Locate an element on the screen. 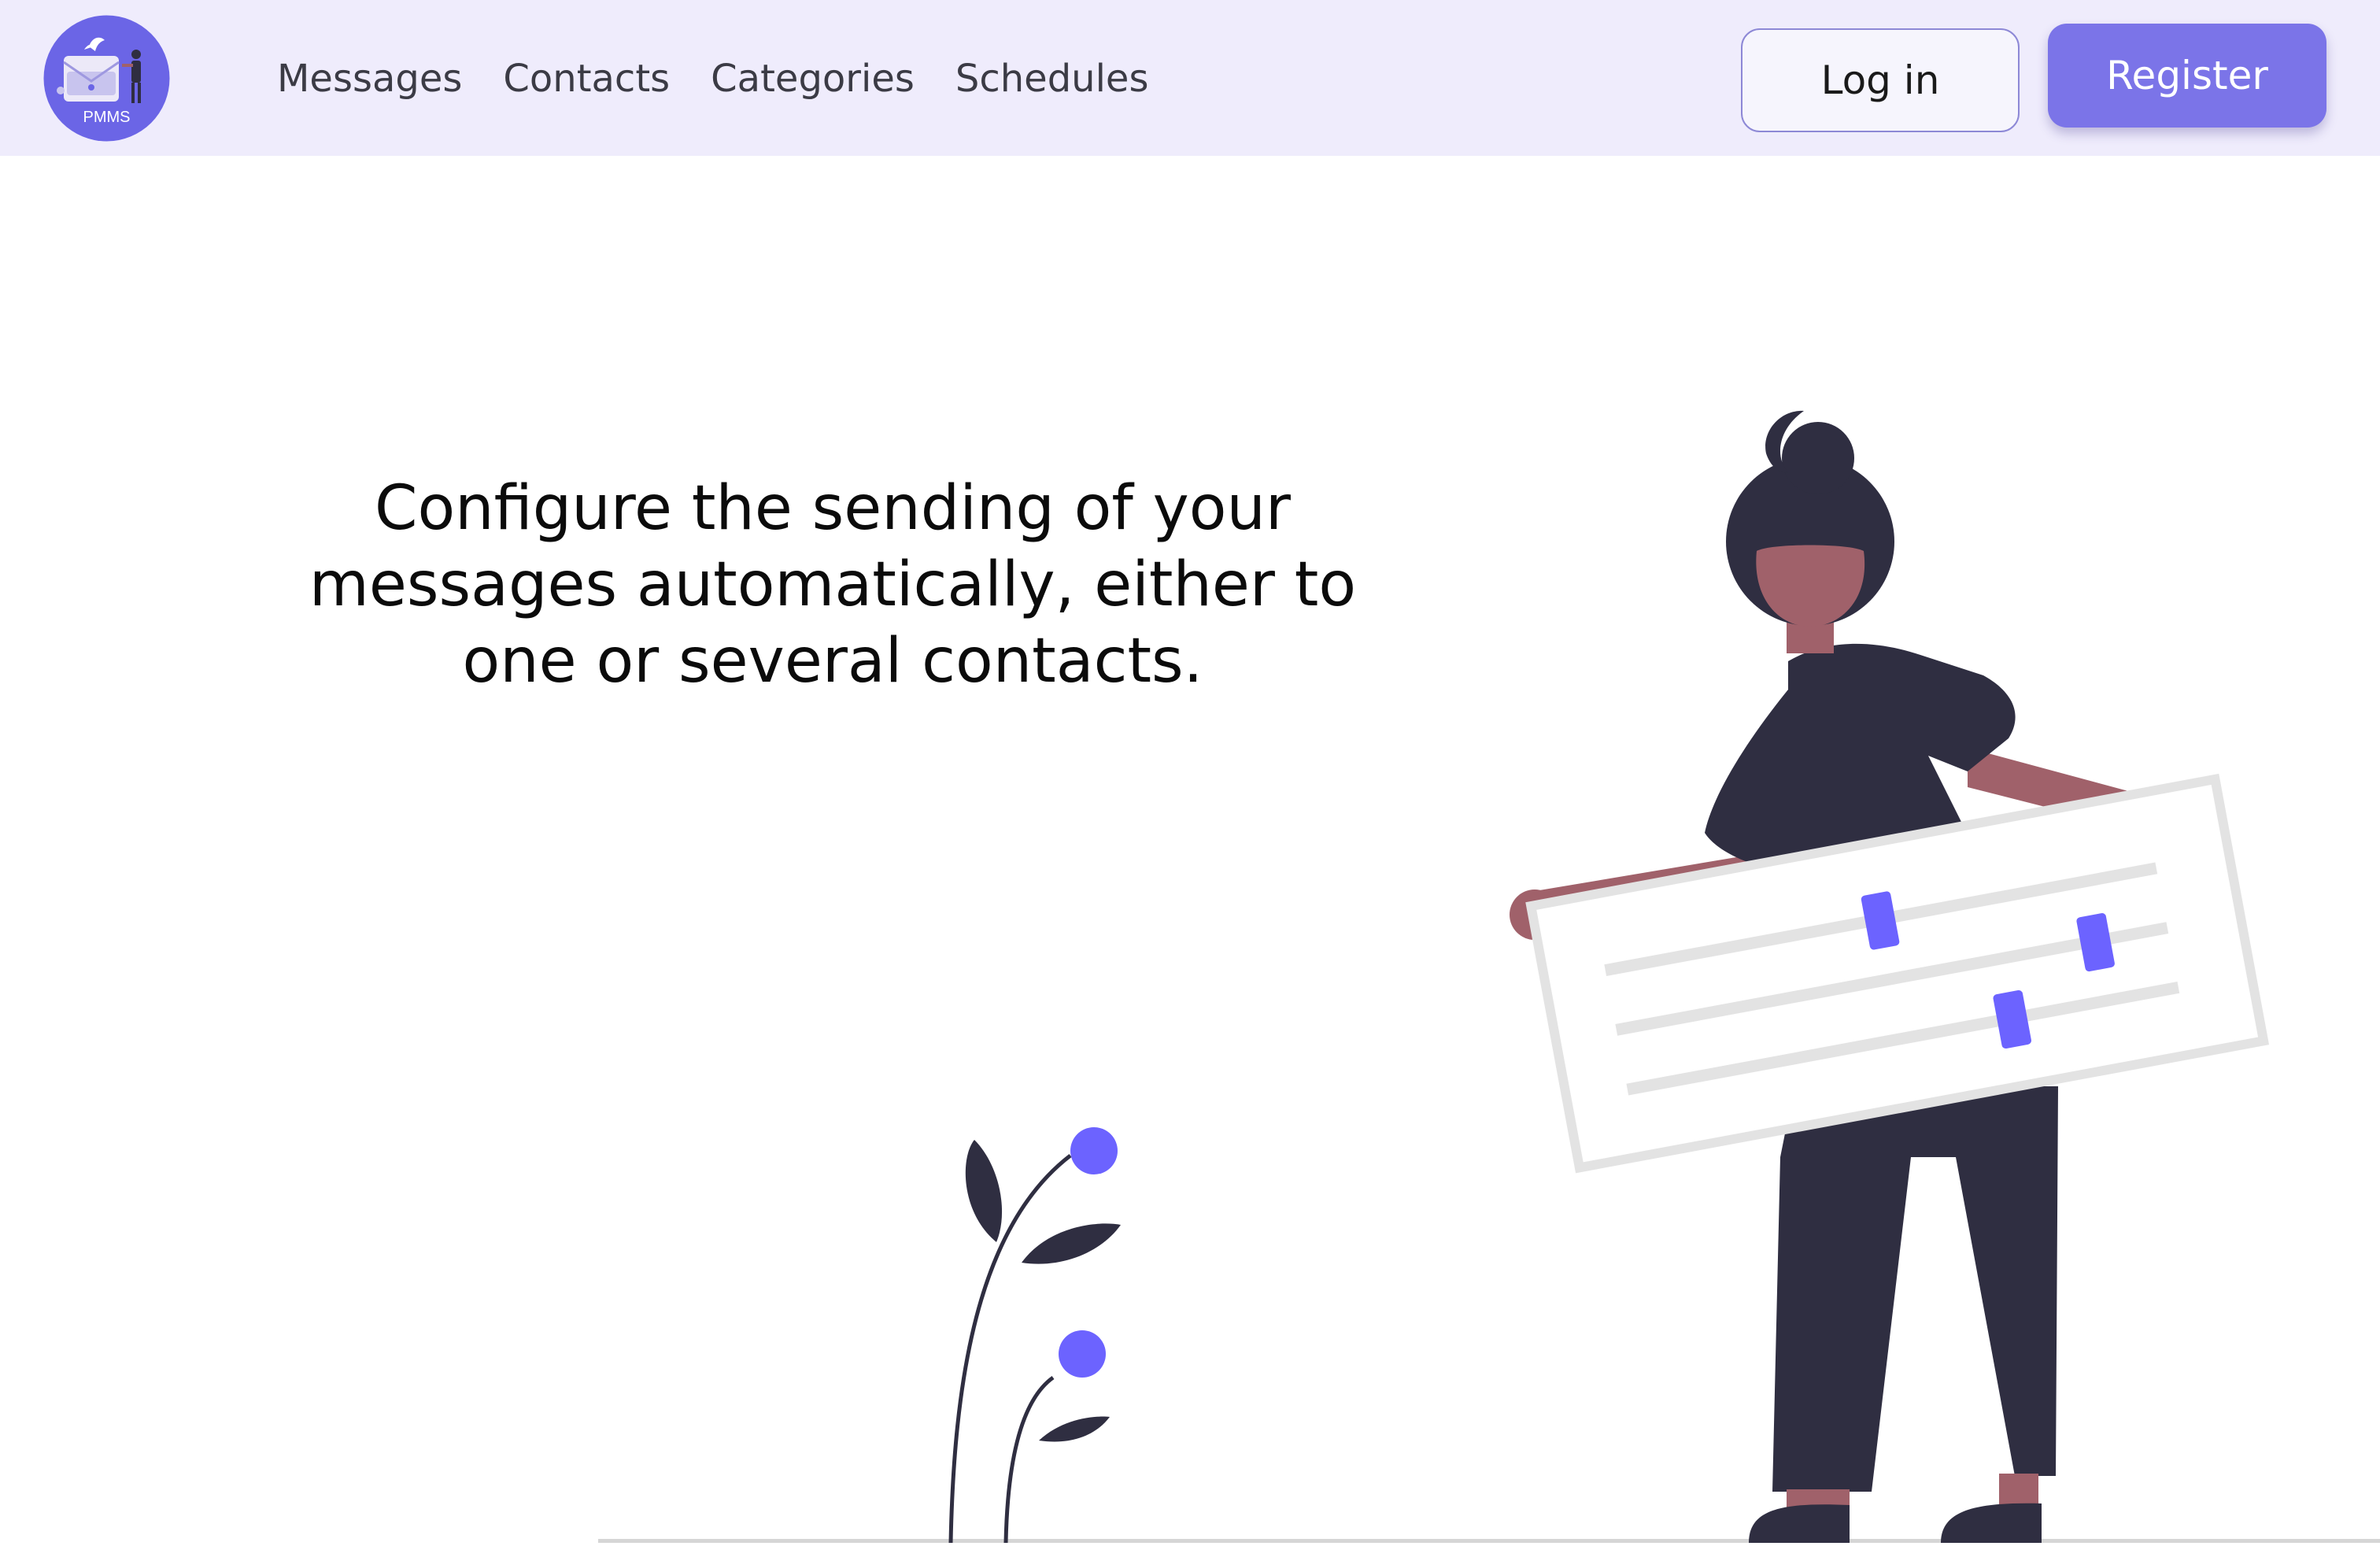  ground-line is located at coordinates (1489, 1541).